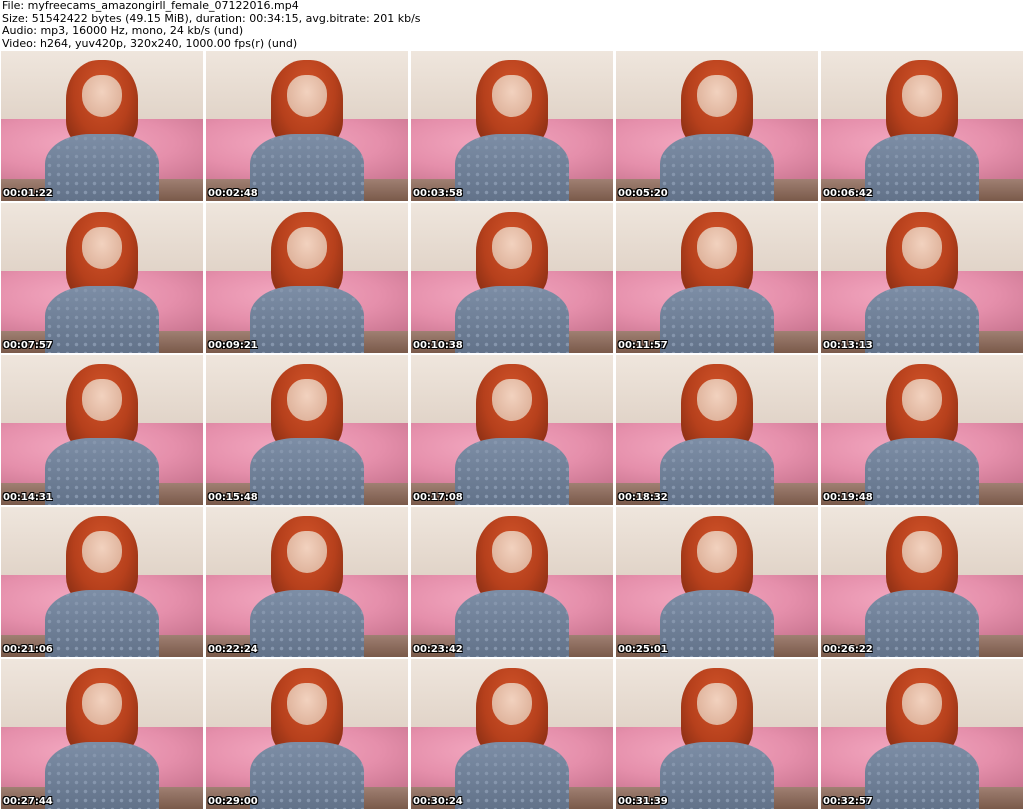 Image resolution: width=1024 pixels, height=811 pixels. What do you see at coordinates (233, 649) in the screenshot?
I see `frame-timestamp: 00:22:24` at bounding box center [233, 649].